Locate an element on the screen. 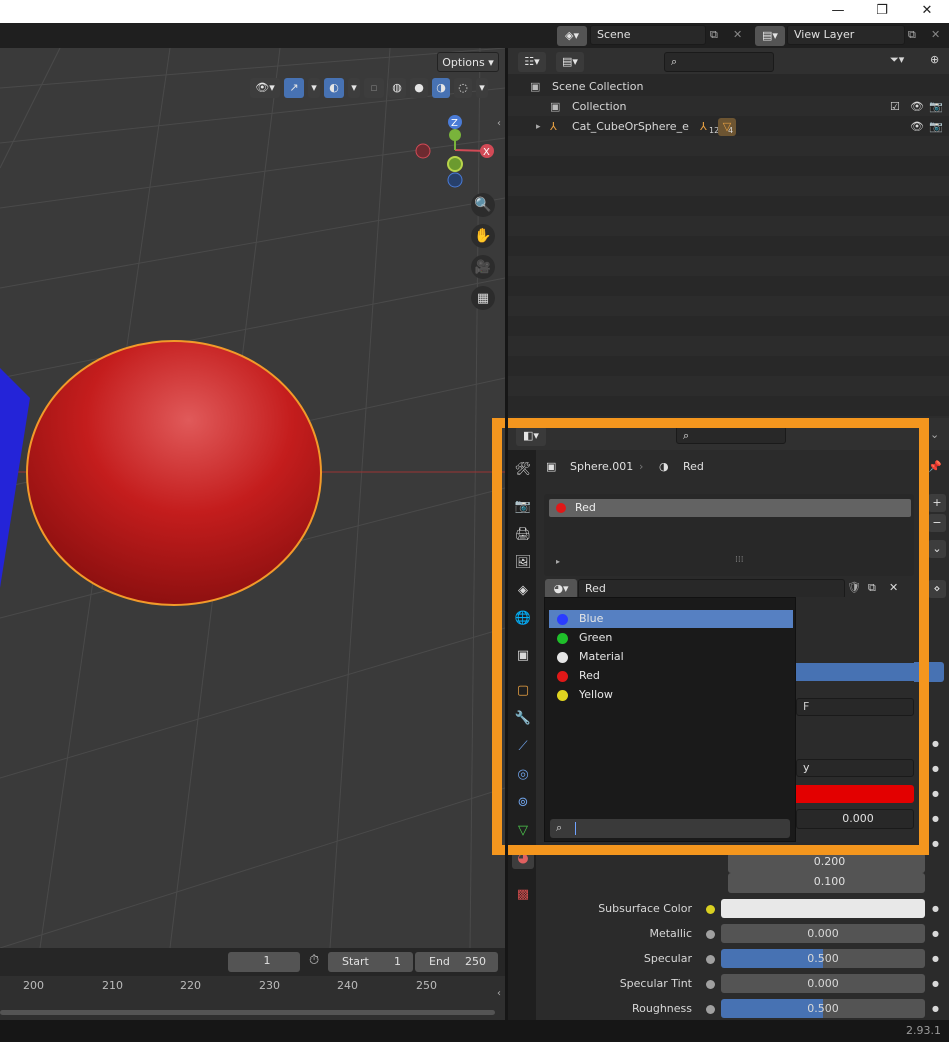  metallic-slider: 0.000 is located at coordinates (823, 933).